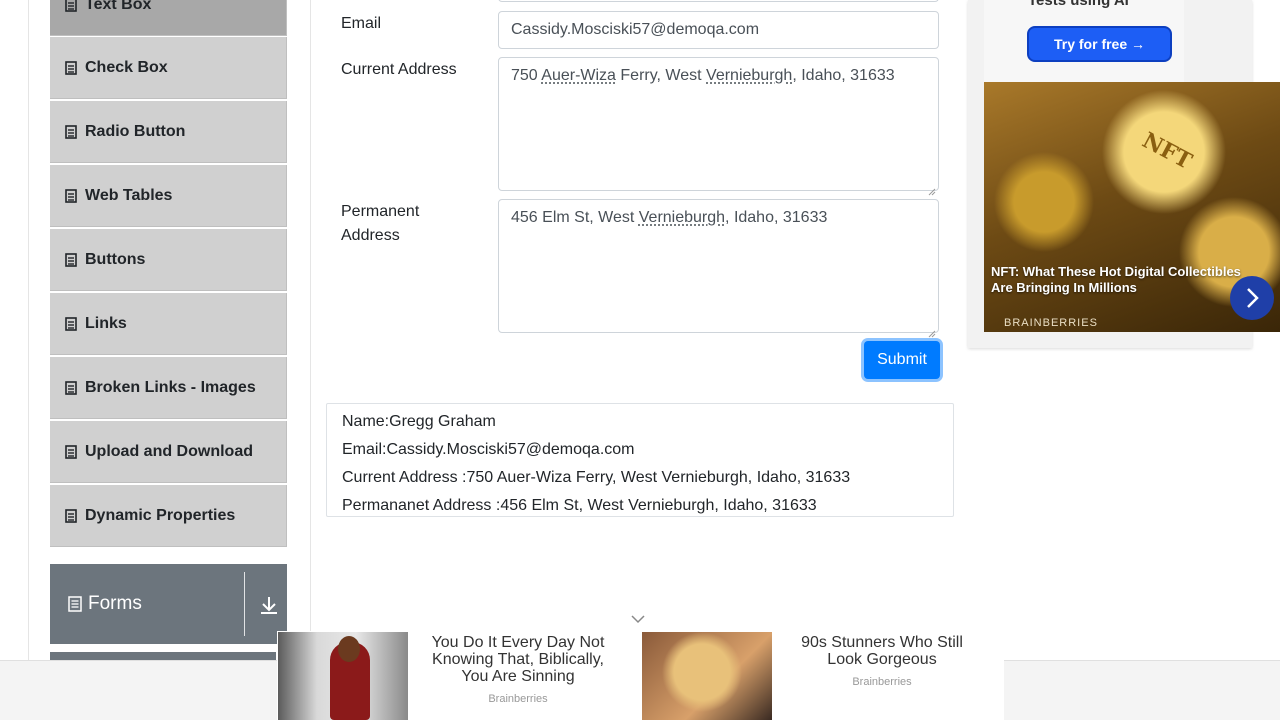 The width and height of the screenshot is (1280, 720). I want to click on permanent-address-label: Permanent Address, so click(380, 224).